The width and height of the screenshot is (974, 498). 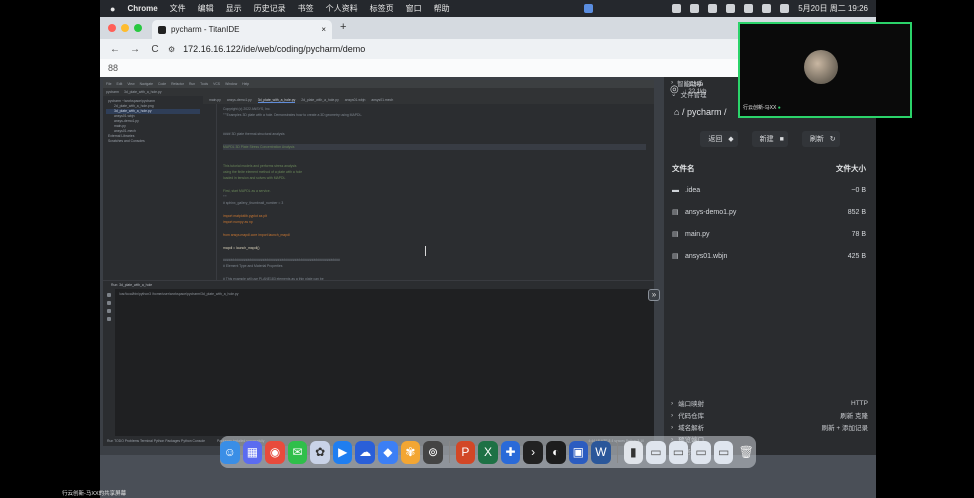 I want to click on file-row: ▤ ansys01.wbjn 425 B, so click(x=770, y=256).